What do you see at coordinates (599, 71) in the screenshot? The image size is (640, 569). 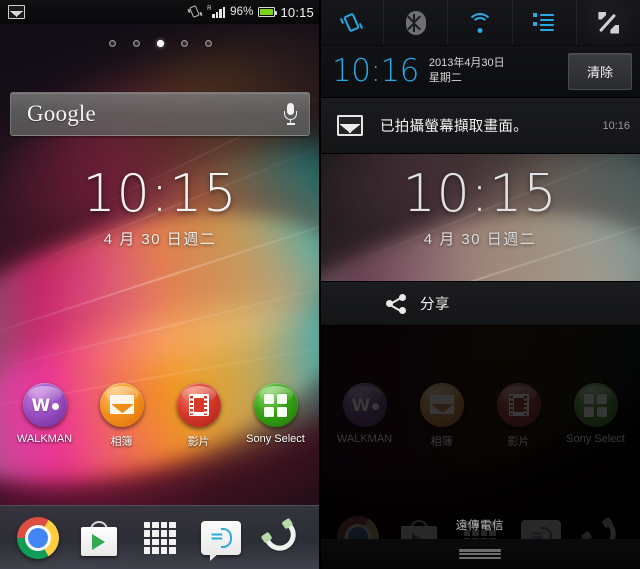 I see `clear-notifications-button: 清除` at bounding box center [599, 71].